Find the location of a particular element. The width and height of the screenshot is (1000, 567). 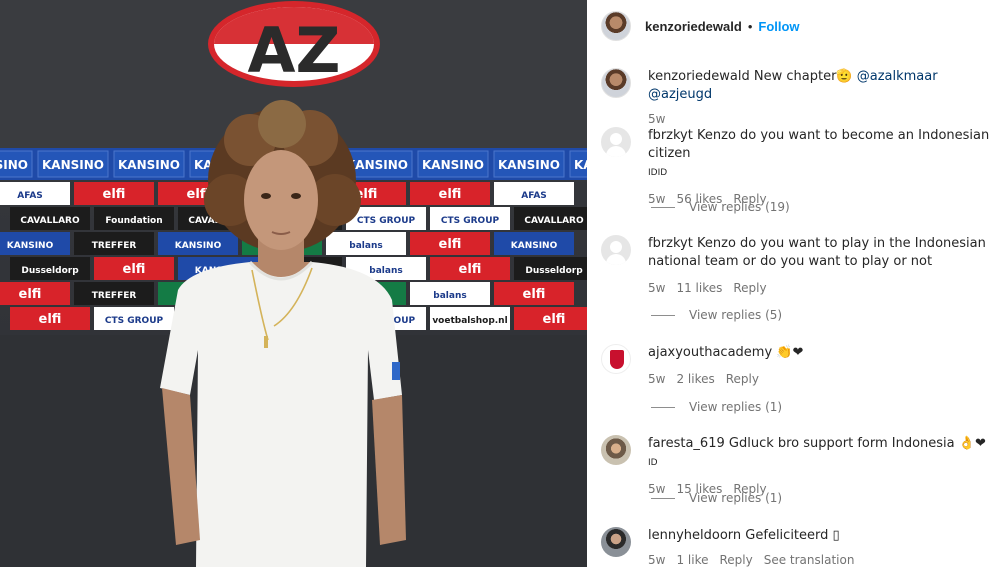

az-logo-text: AZ is located at coordinates (294, 50).